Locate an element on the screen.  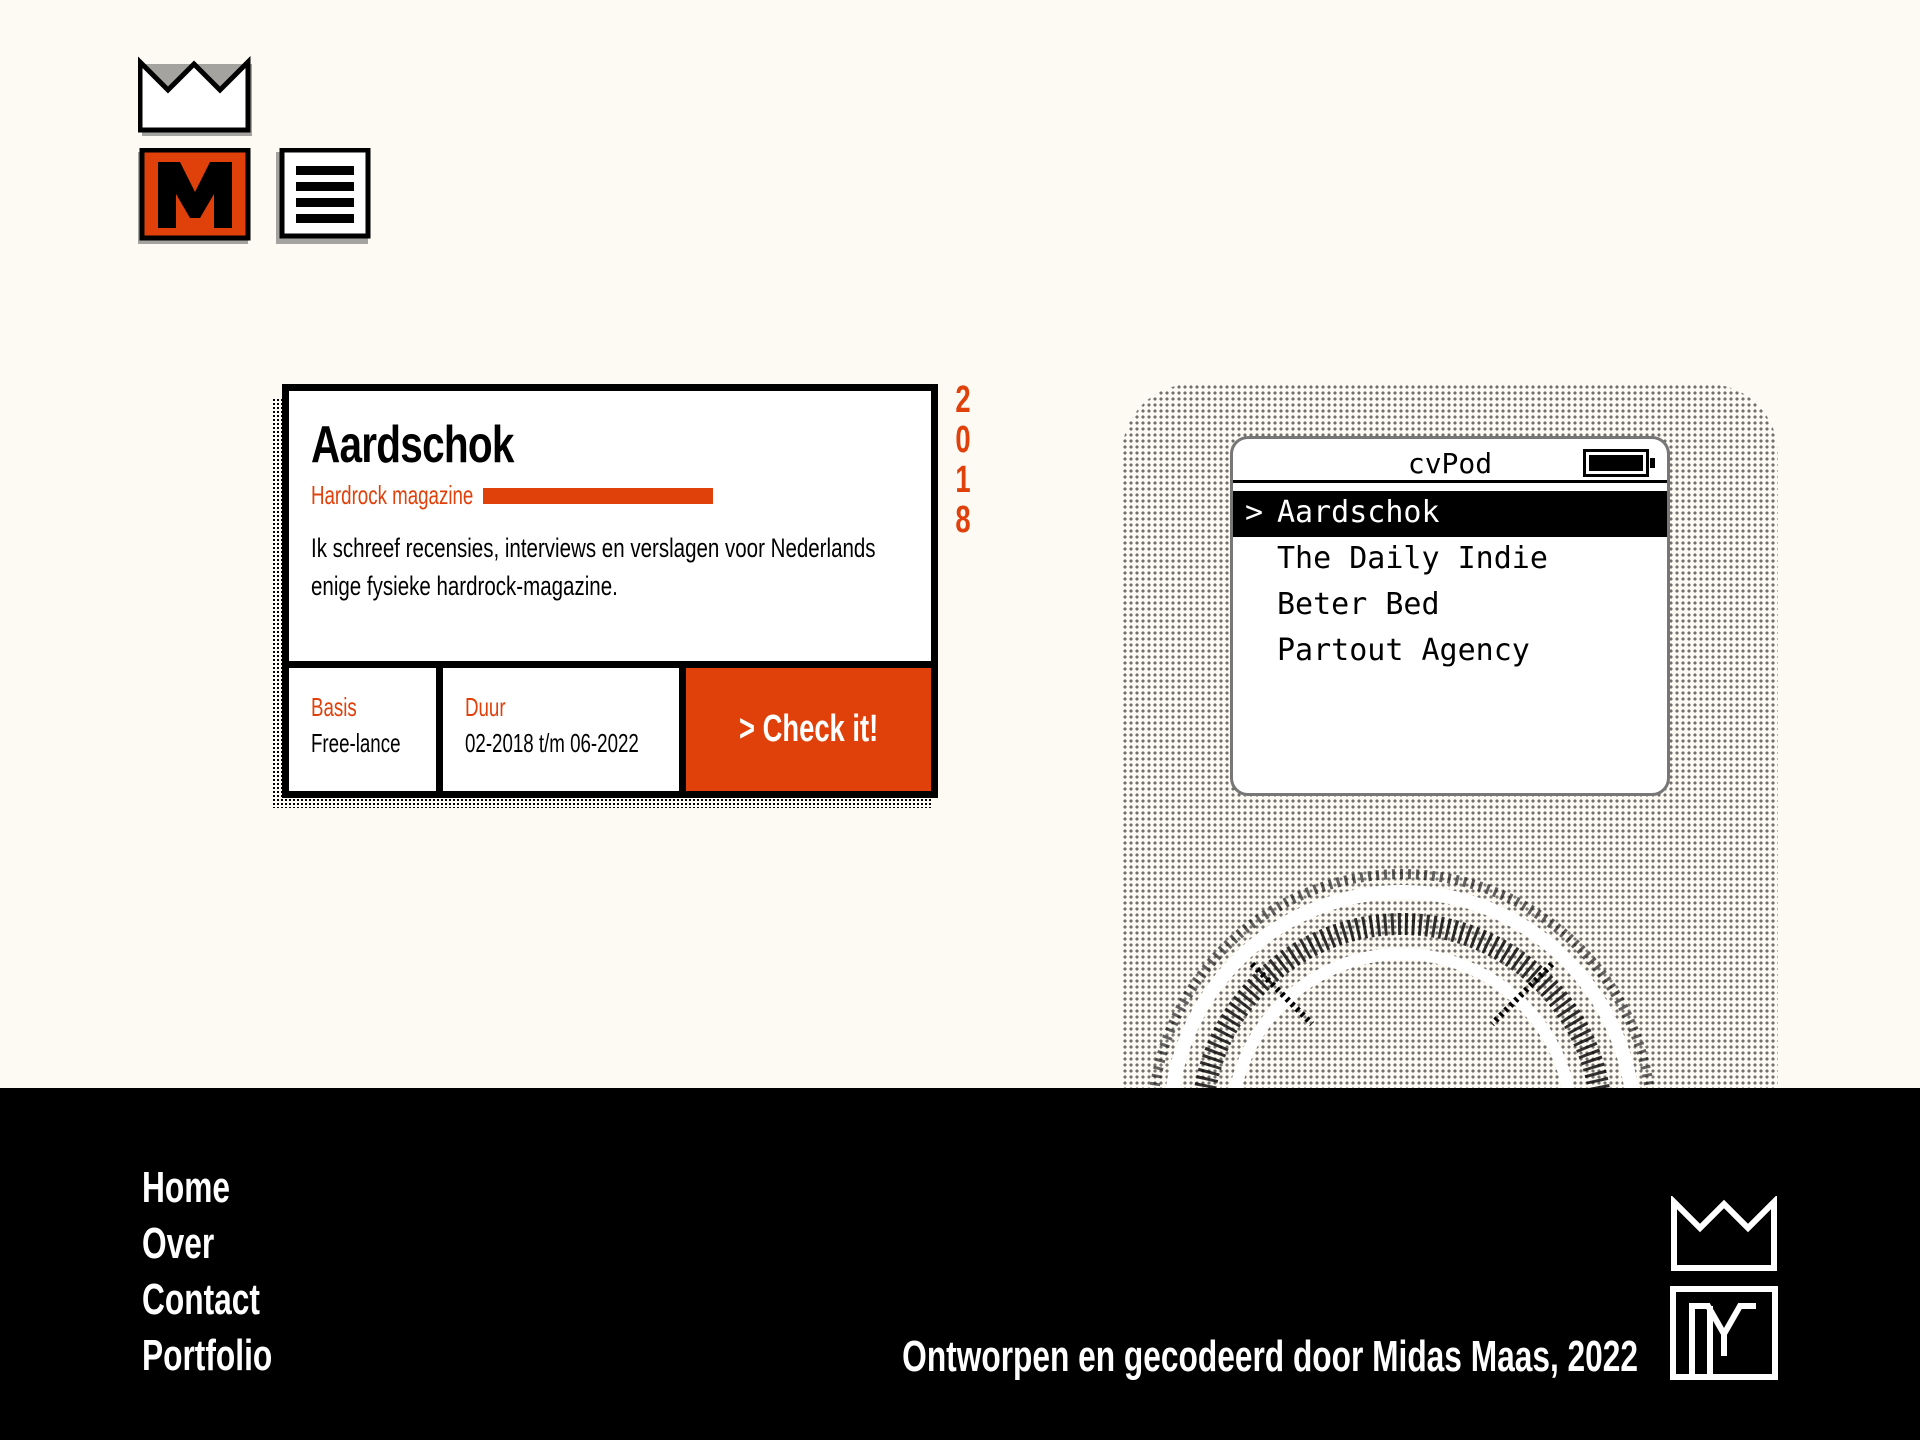
basis-value: Free-lance is located at coordinates (356, 743).